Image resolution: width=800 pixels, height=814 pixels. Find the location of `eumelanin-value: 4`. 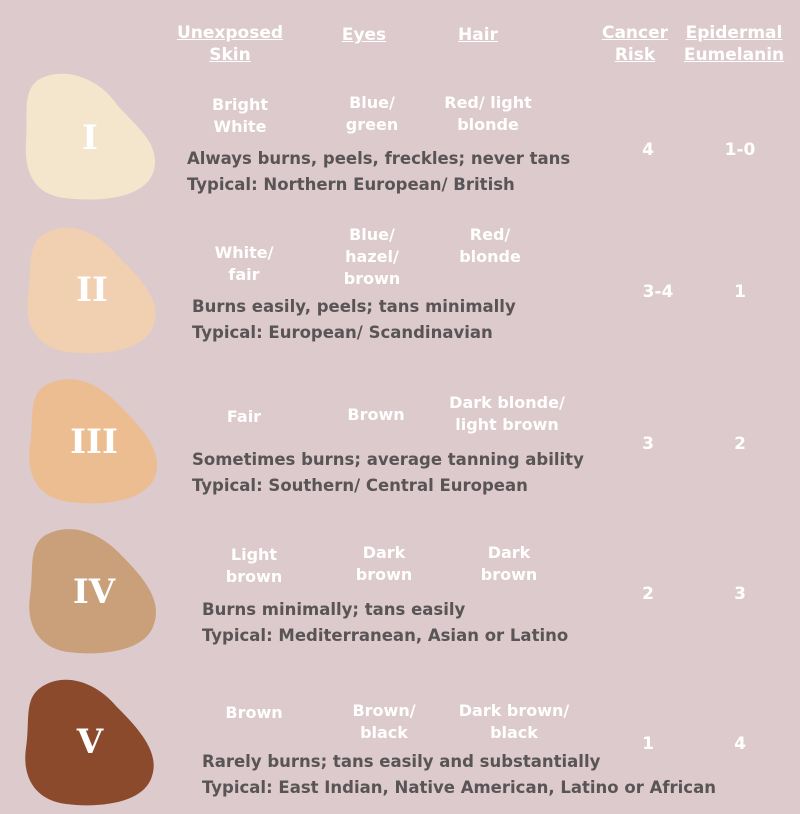

eumelanin-value: 4 is located at coordinates (740, 744).